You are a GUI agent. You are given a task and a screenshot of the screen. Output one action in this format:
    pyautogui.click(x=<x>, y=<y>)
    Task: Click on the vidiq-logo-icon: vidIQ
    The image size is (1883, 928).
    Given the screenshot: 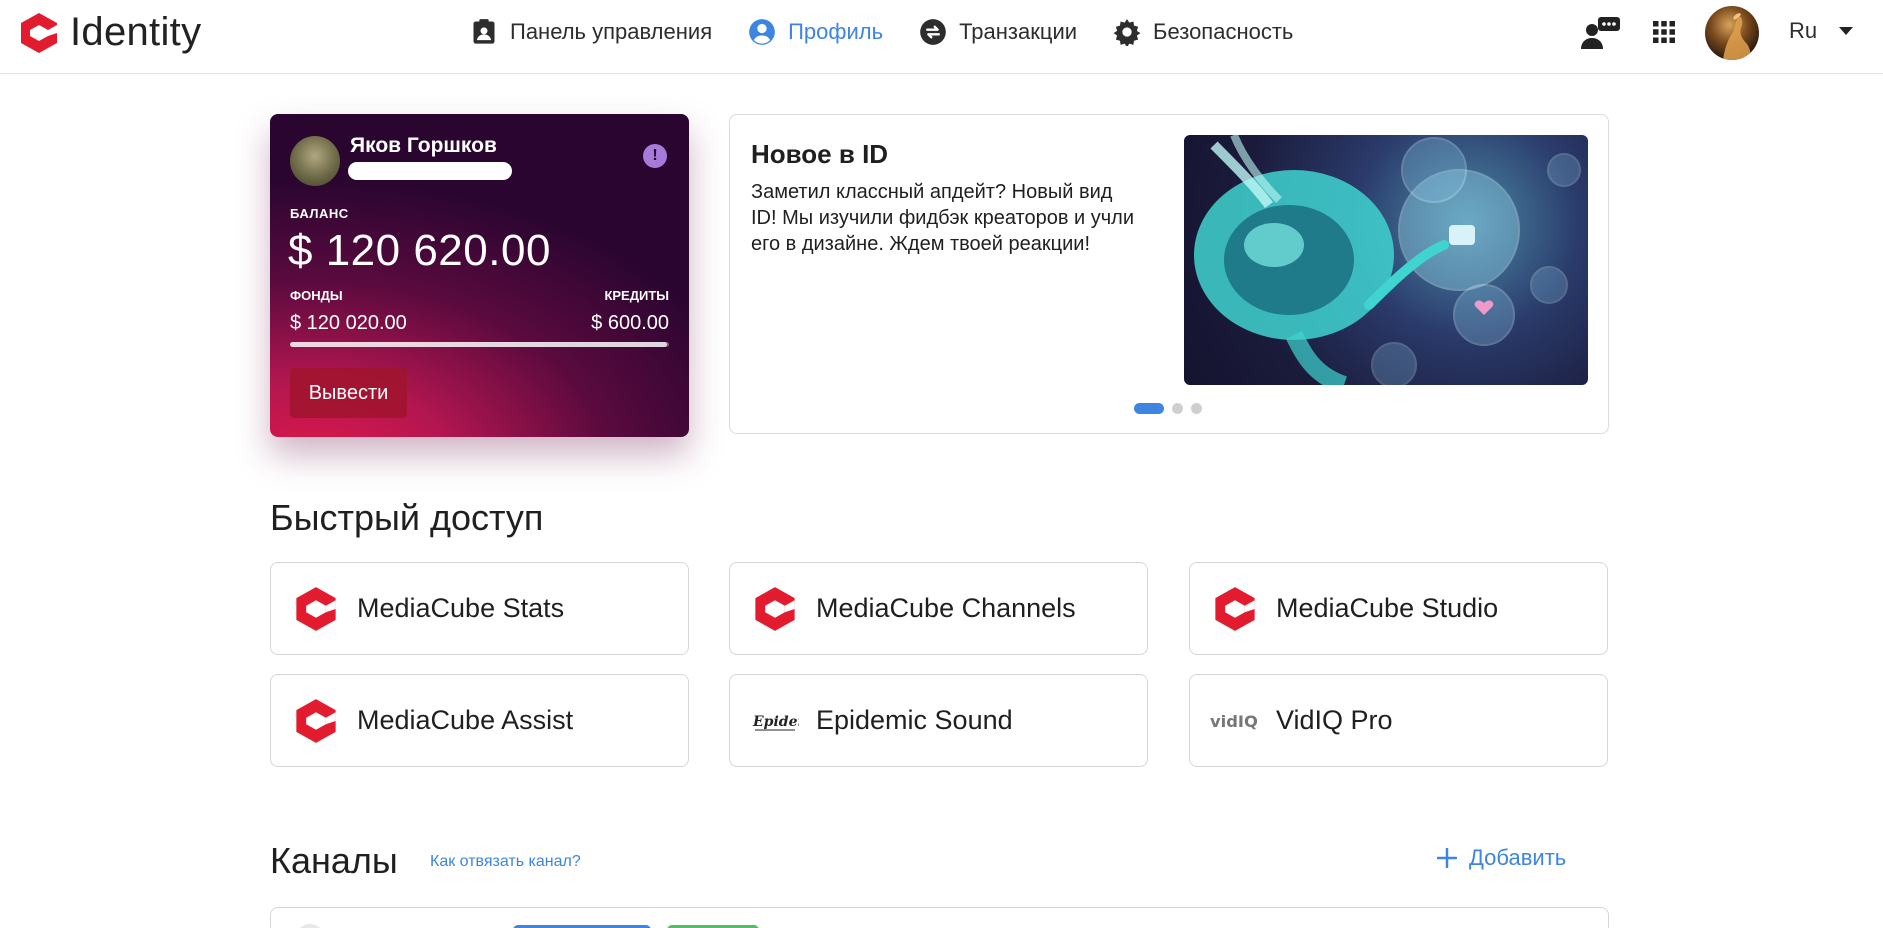 What is the action you would take?
    pyautogui.click(x=1235, y=721)
    